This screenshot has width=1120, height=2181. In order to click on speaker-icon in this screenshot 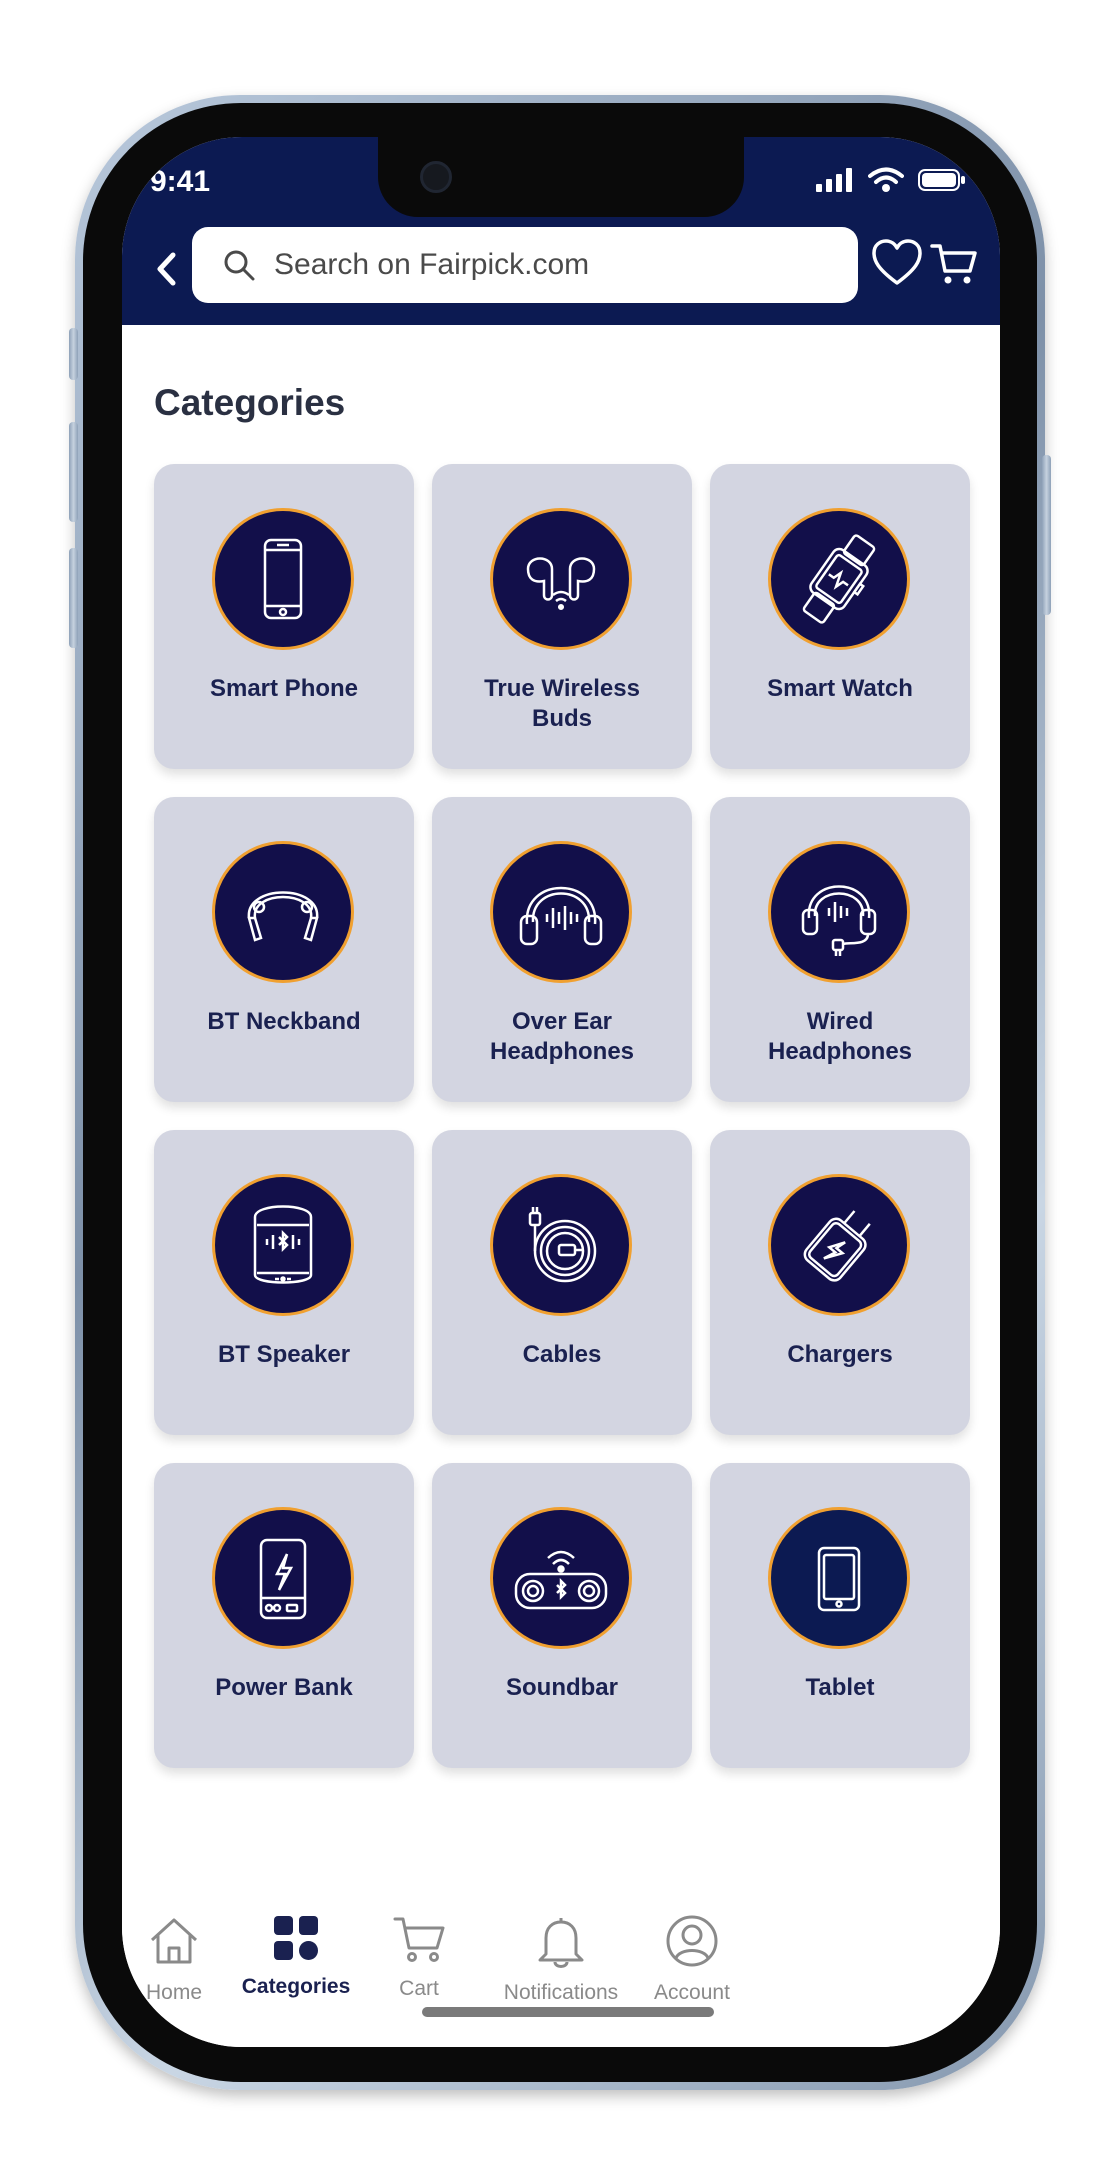, I will do `click(283, 1245)`.